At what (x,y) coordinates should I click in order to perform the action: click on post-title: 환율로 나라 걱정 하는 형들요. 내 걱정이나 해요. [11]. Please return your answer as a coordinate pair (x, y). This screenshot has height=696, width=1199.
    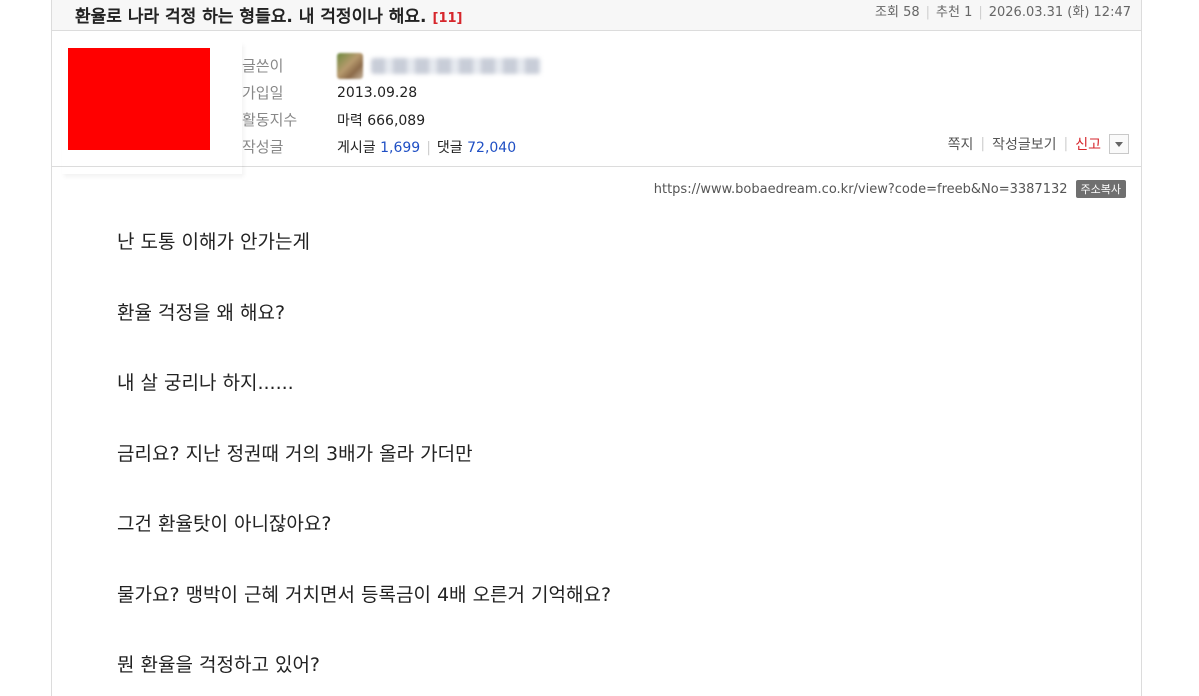
    Looking at the image, I should click on (269, 14).